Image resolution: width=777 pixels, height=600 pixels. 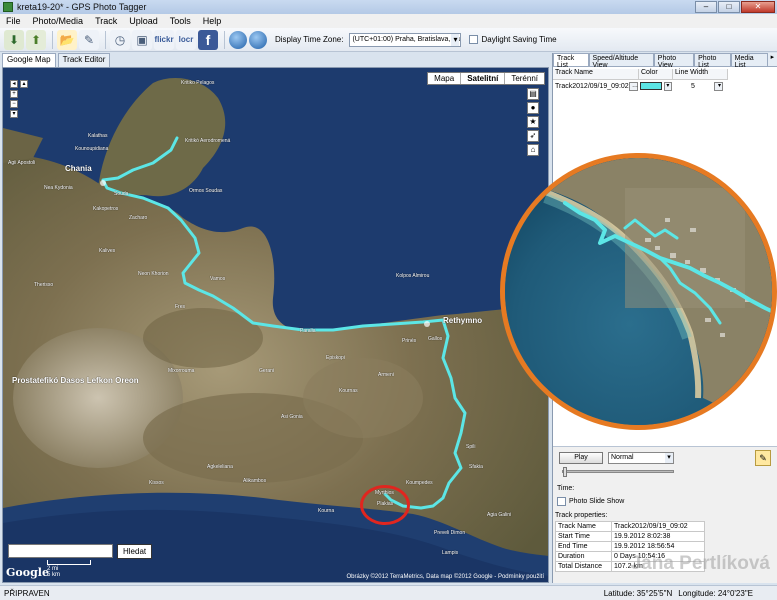 What do you see at coordinates (89, 39) in the screenshot?
I see `edit-icon: ✎` at bounding box center [89, 39].